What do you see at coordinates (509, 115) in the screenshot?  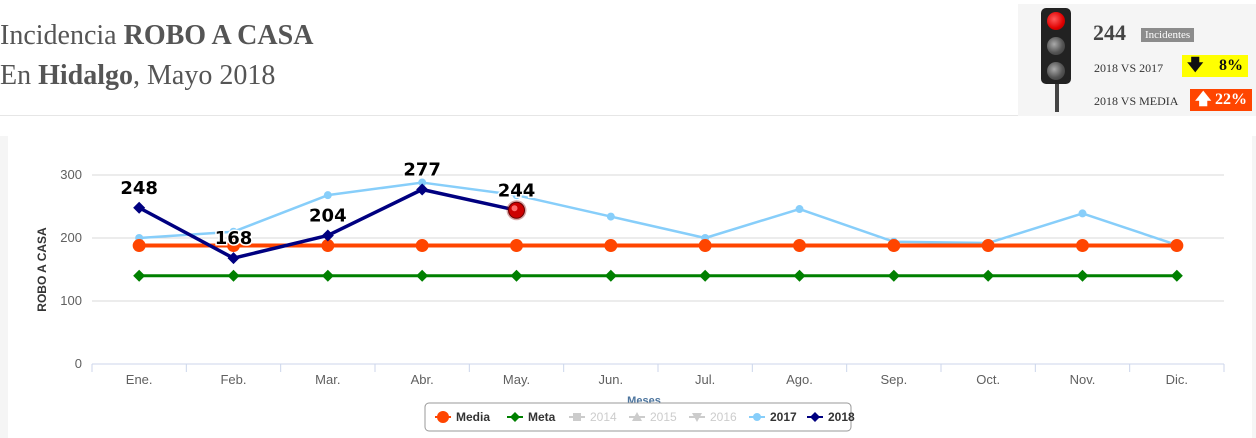 I see `header-divider` at bounding box center [509, 115].